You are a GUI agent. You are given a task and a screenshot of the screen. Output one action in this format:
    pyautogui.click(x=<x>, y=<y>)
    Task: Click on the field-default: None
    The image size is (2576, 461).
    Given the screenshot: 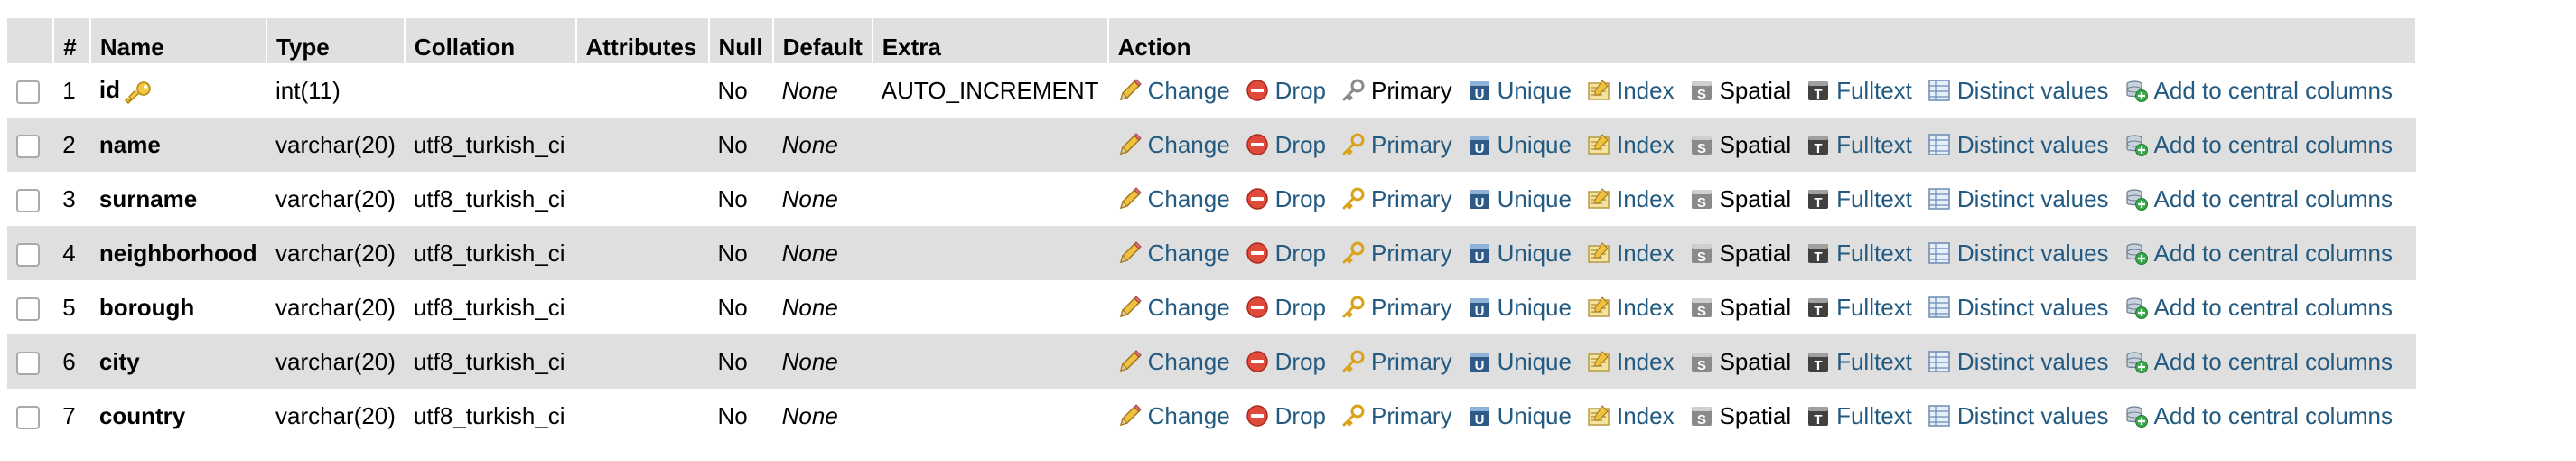 What is the action you would take?
    pyautogui.click(x=822, y=307)
    